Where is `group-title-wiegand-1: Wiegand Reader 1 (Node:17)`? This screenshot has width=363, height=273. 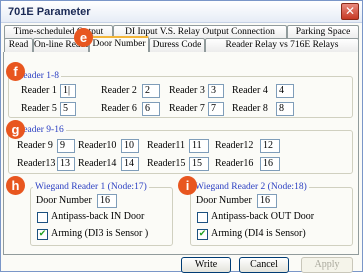
group-title-wiegand-1: Wiegand Reader 1 (Node:17) is located at coordinates (91, 187).